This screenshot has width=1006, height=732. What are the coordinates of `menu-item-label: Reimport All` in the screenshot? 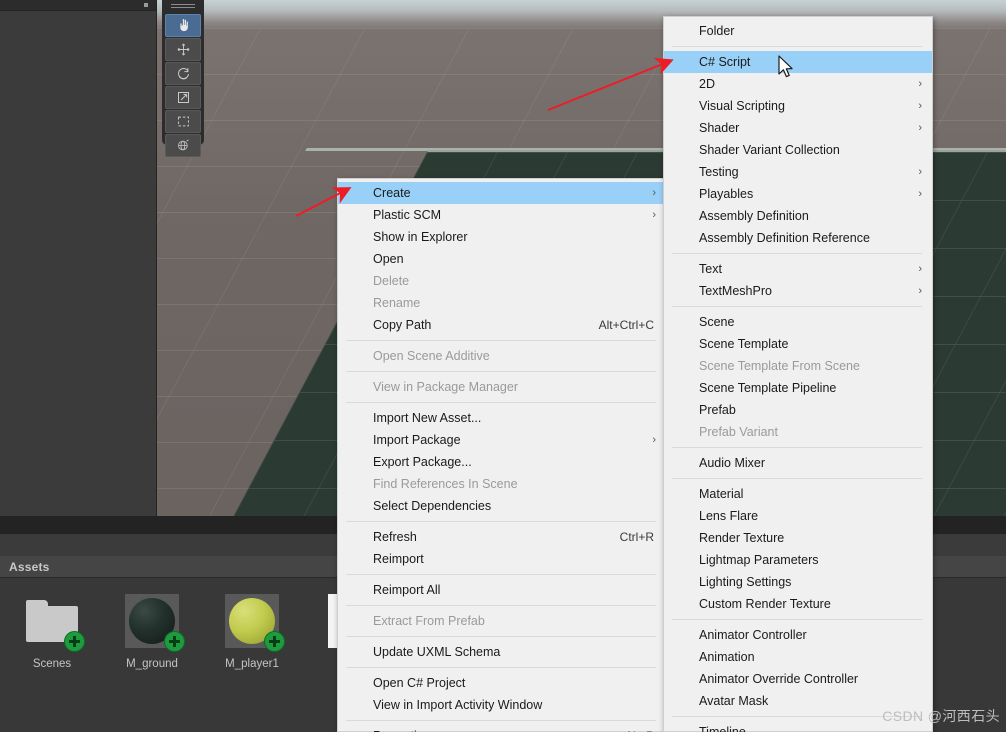 It's located at (407, 590).